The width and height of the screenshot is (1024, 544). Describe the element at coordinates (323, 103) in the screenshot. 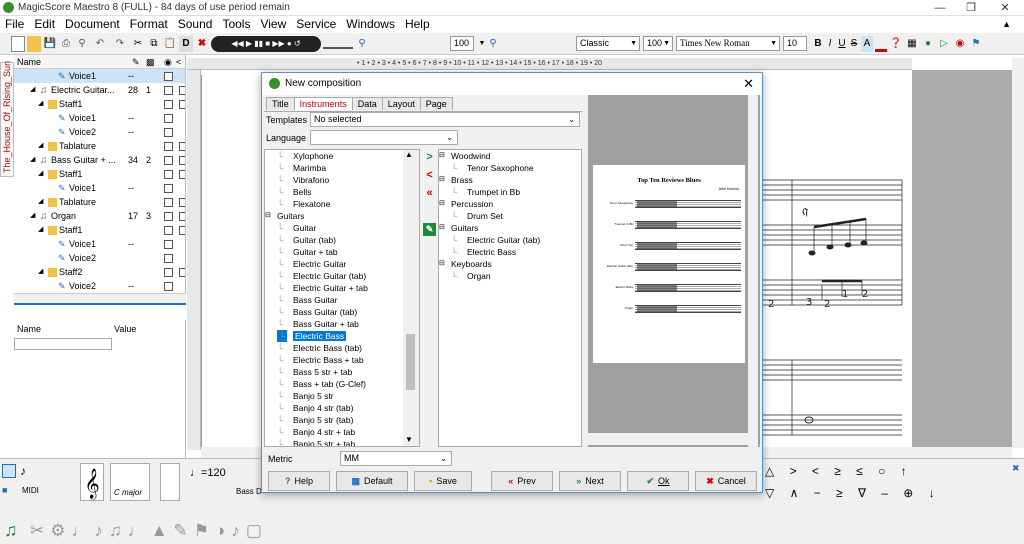

I see `tab-instruments: Instruments` at that location.